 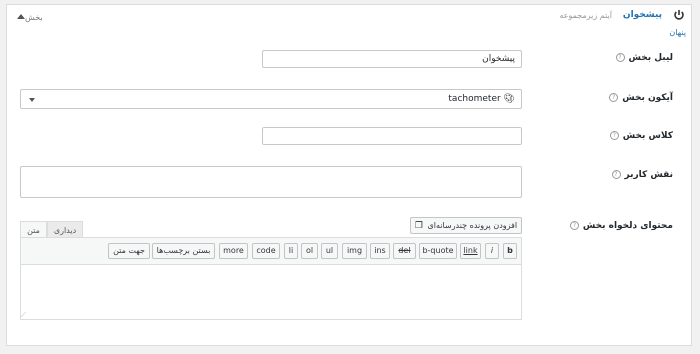 I want to click on media-icon: ❐, so click(x=418, y=226).